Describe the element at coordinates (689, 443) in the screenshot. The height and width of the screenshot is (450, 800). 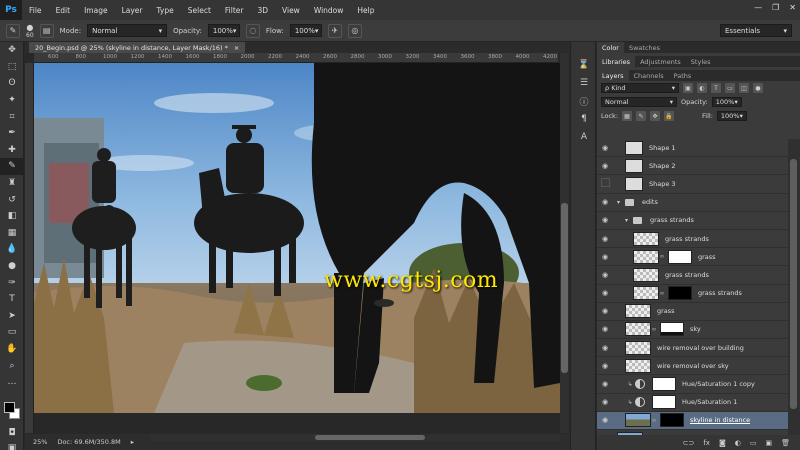
I see `link-layers-icon: ⊂⊃` at that location.